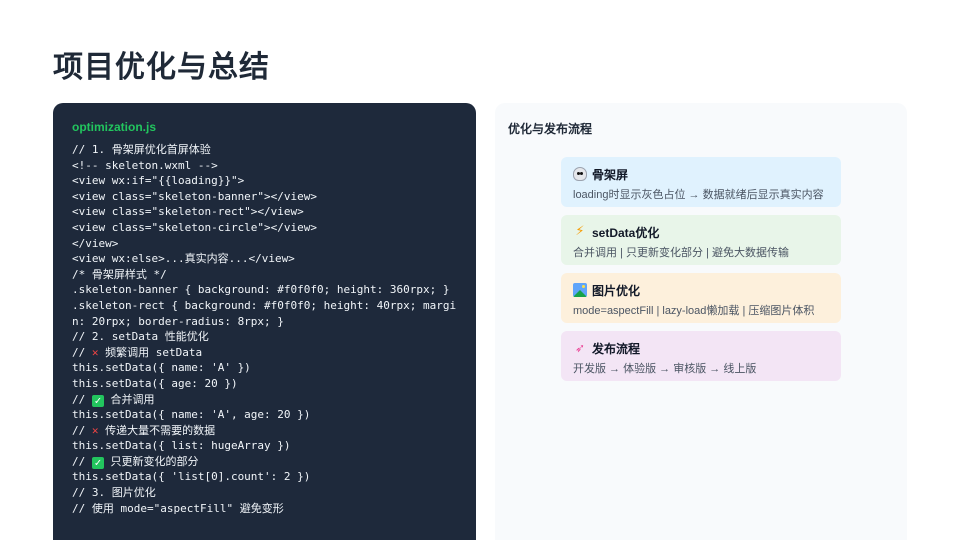  I want to click on code-text: // 3. 图片优化, so click(114, 493).